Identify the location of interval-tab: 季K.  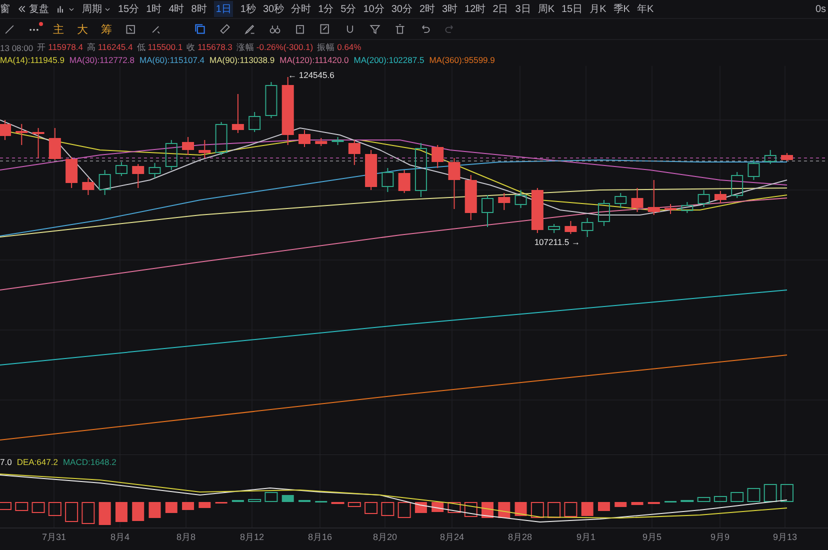
(621, 9).